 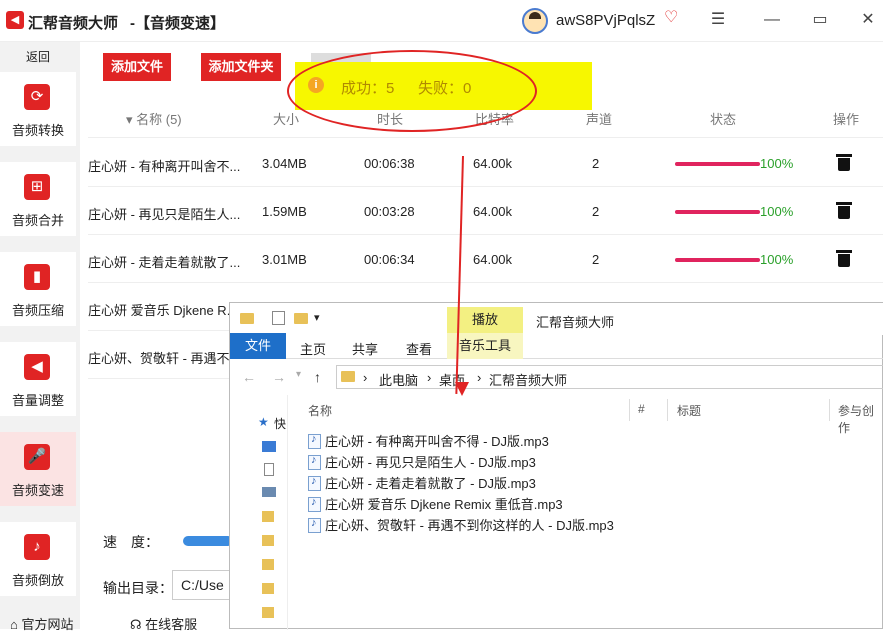 I want to click on breadcrumb-folder: 汇帮音频大师, so click(x=528, y=379).